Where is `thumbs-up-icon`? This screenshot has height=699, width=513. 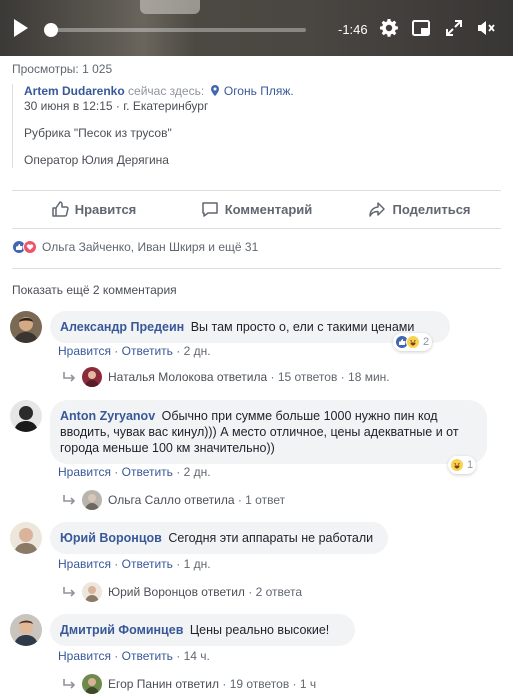 thumbs-up-icon is located at coordinates (60, 209).